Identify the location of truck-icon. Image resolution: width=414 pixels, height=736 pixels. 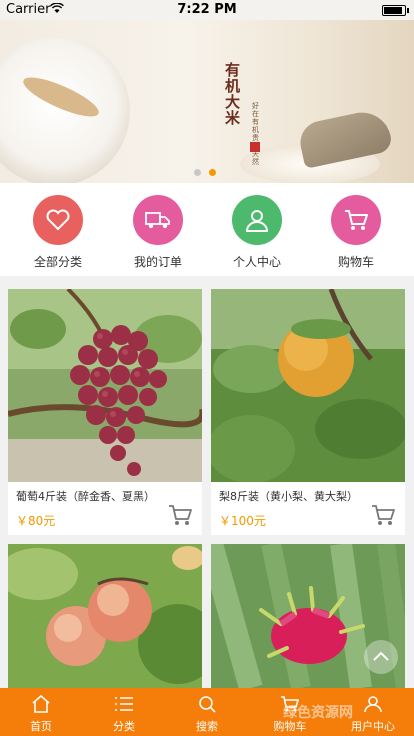
(157, 220).